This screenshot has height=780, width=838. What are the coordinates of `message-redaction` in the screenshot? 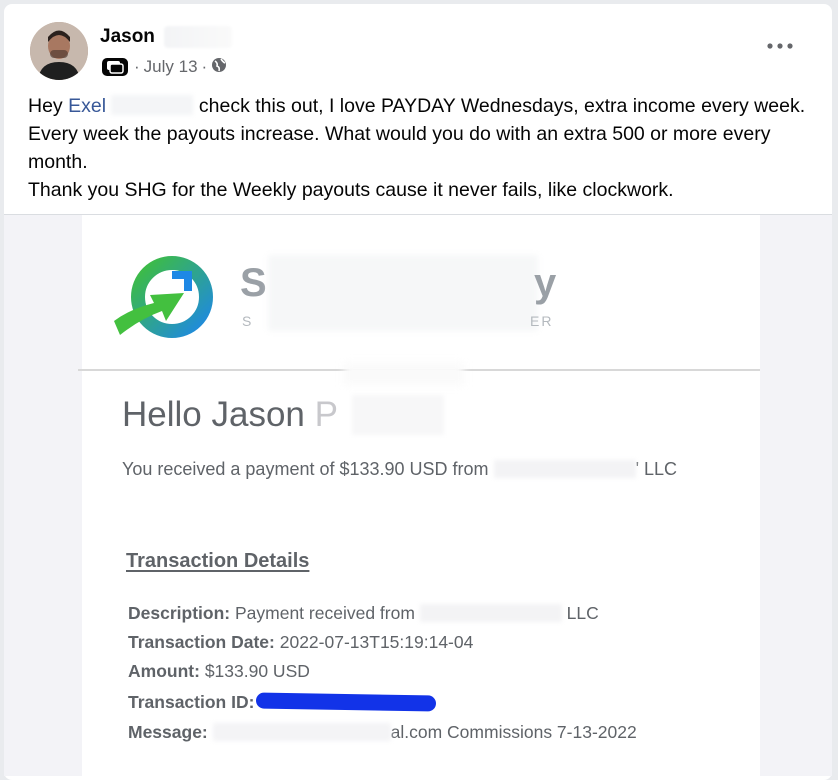 It's located at (301, 732).